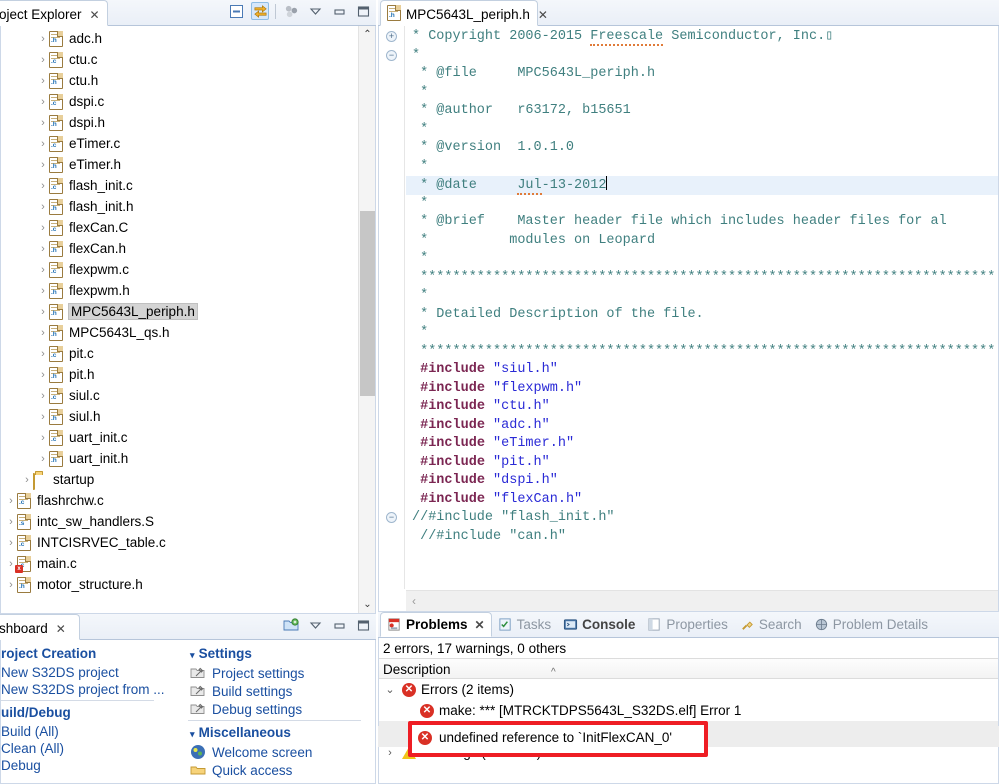 This screenshot has height=784, width=999. What do you see at coordinates (179, 101) in the screenshot?
I see `tree-item-dspi-c: › .c dspi.c` at bounding box center [179, 101].